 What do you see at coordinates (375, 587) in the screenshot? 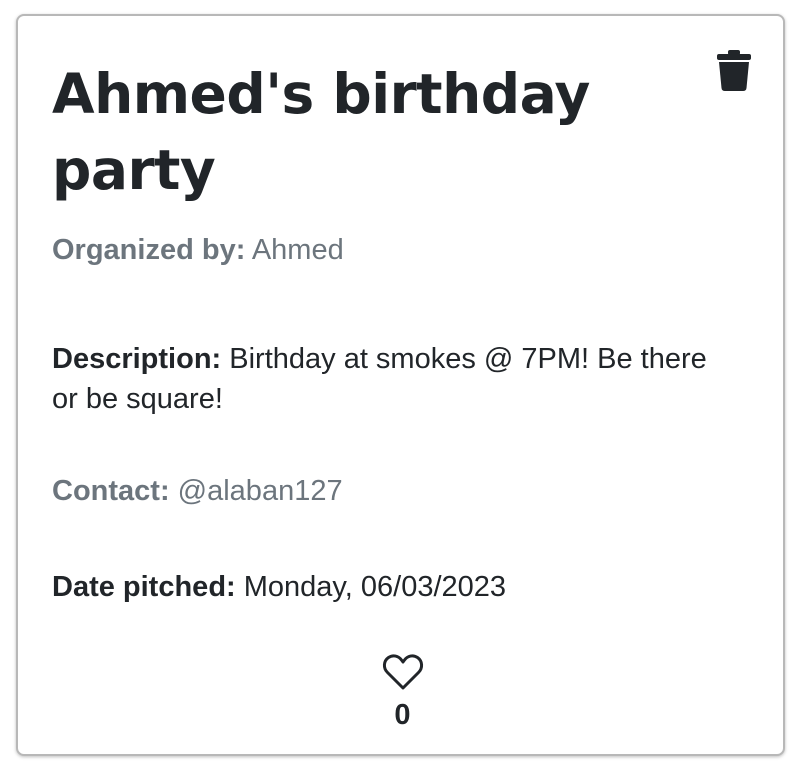
I see `date-value: Monday, 06/03/2023` at bounding box center [375, 587].